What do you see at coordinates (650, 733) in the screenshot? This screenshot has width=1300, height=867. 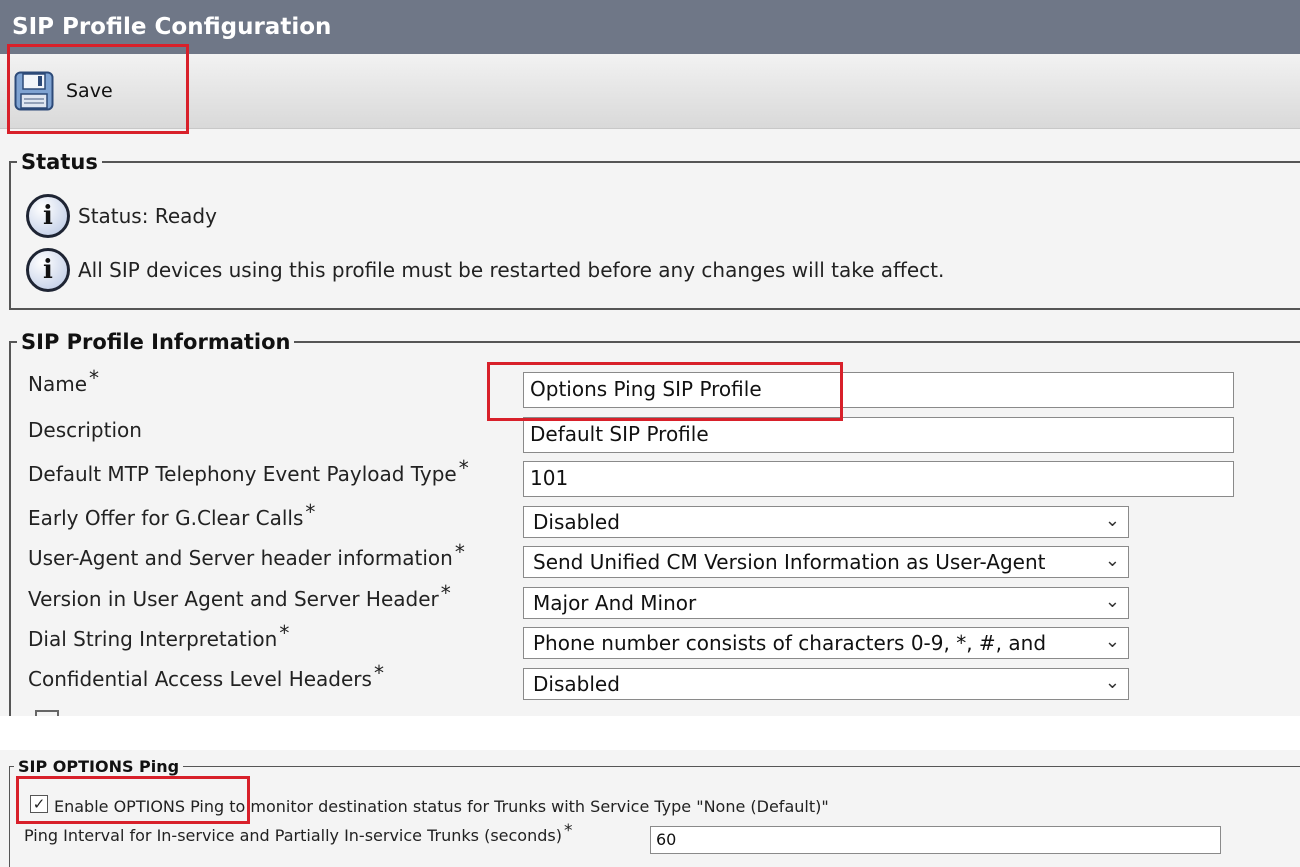 I see `section-gap` at bounding box center [650, 733].